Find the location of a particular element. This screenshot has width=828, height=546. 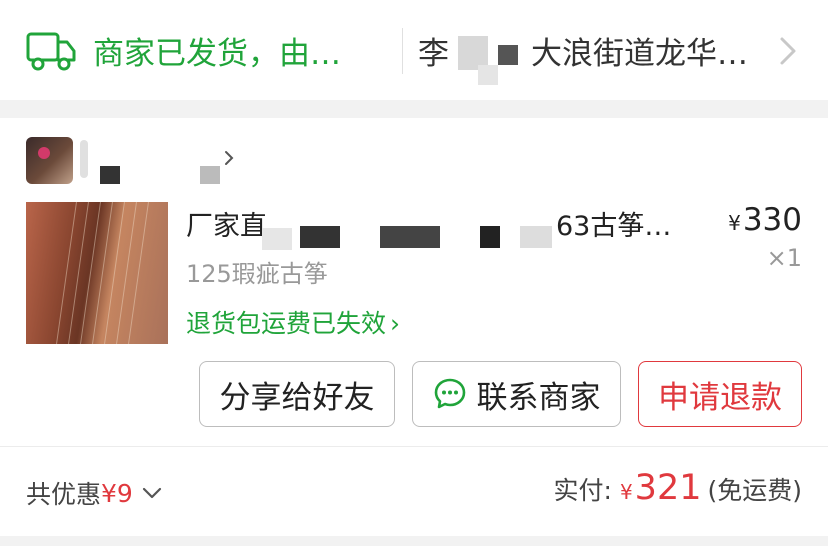

return-shipping-label: 退货包运费已失效 is located at coordinates (286, 323).